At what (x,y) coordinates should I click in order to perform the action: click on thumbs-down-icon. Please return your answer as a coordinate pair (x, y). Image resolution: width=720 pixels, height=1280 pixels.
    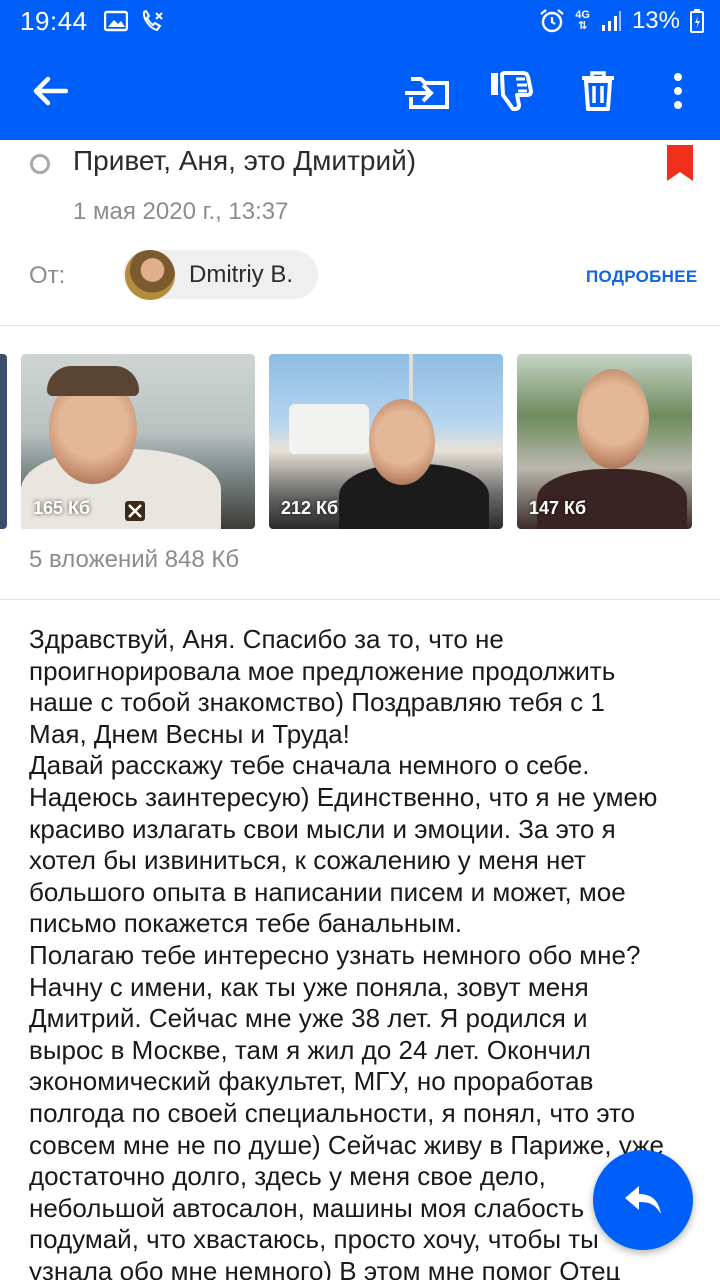
    Looking at the image, I should click on (512, 91).